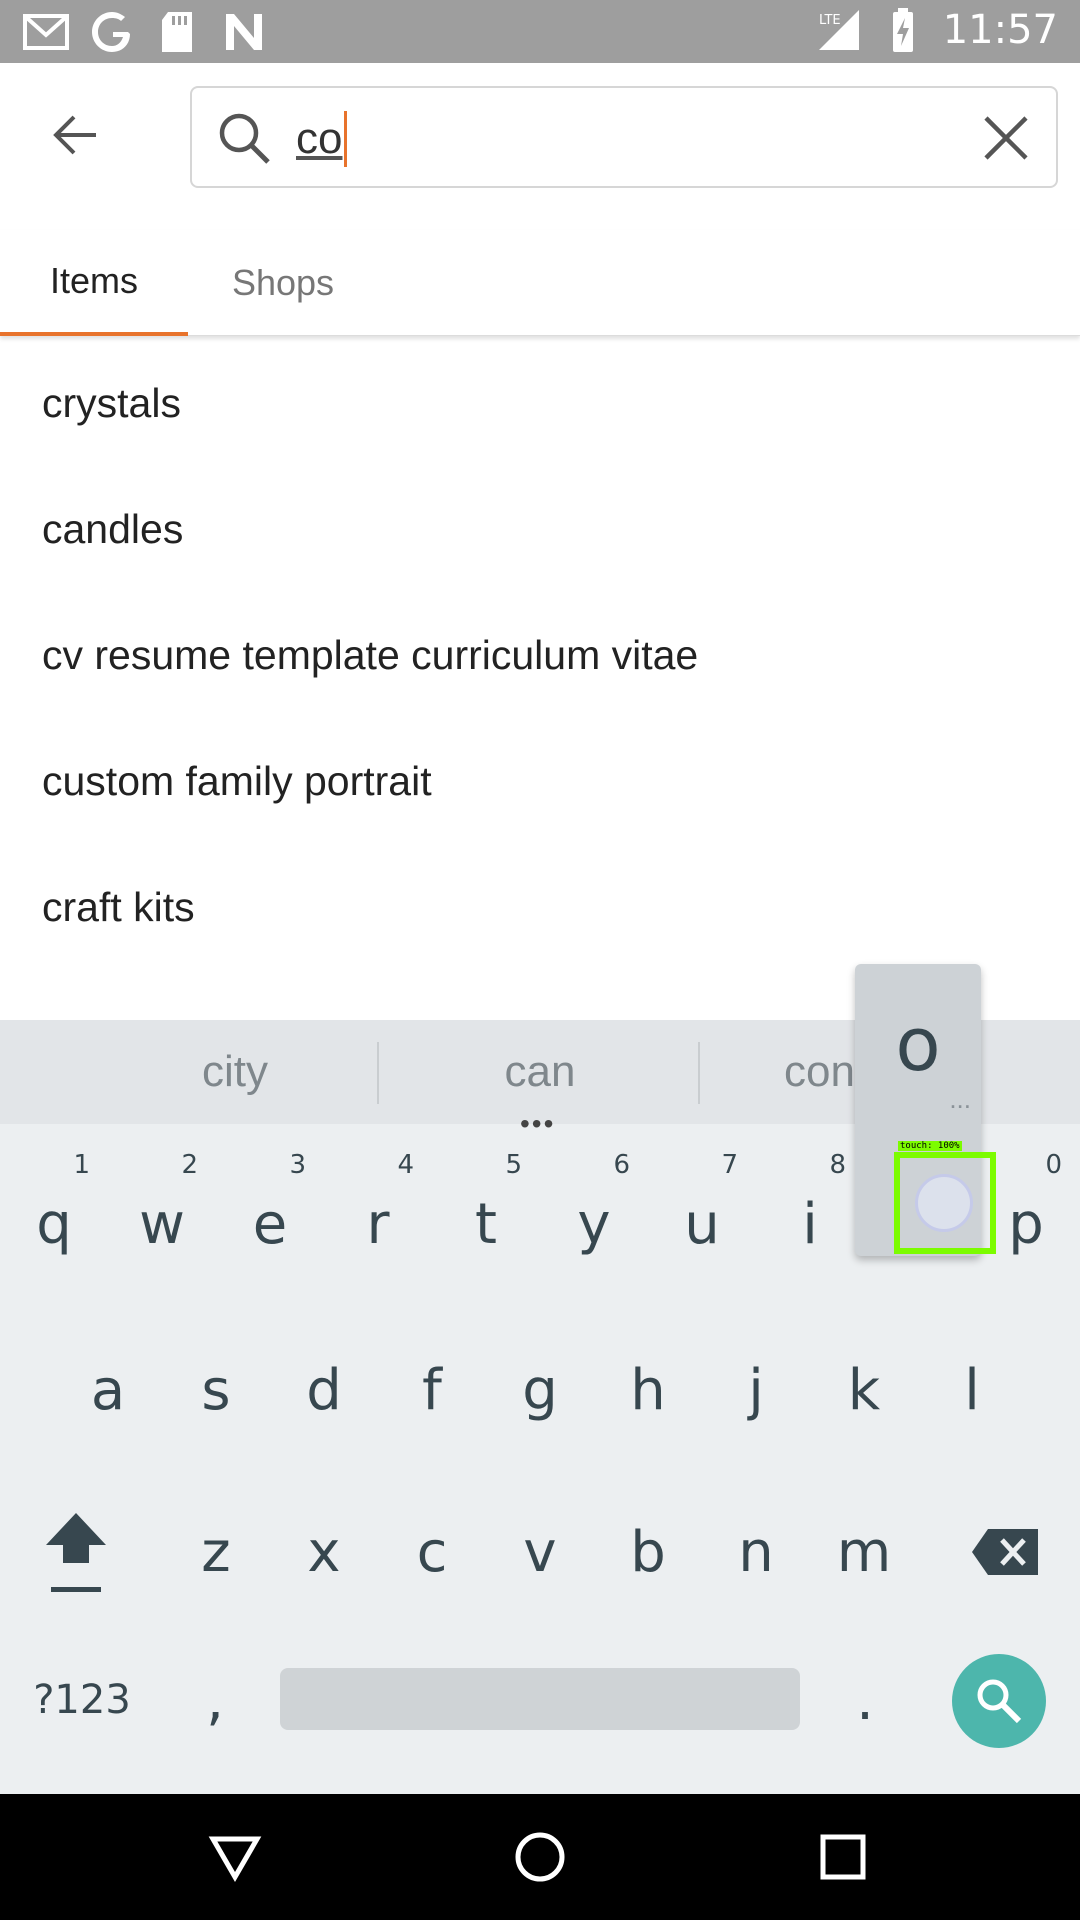  I want to click on key-j: j, so click(756, 1390).